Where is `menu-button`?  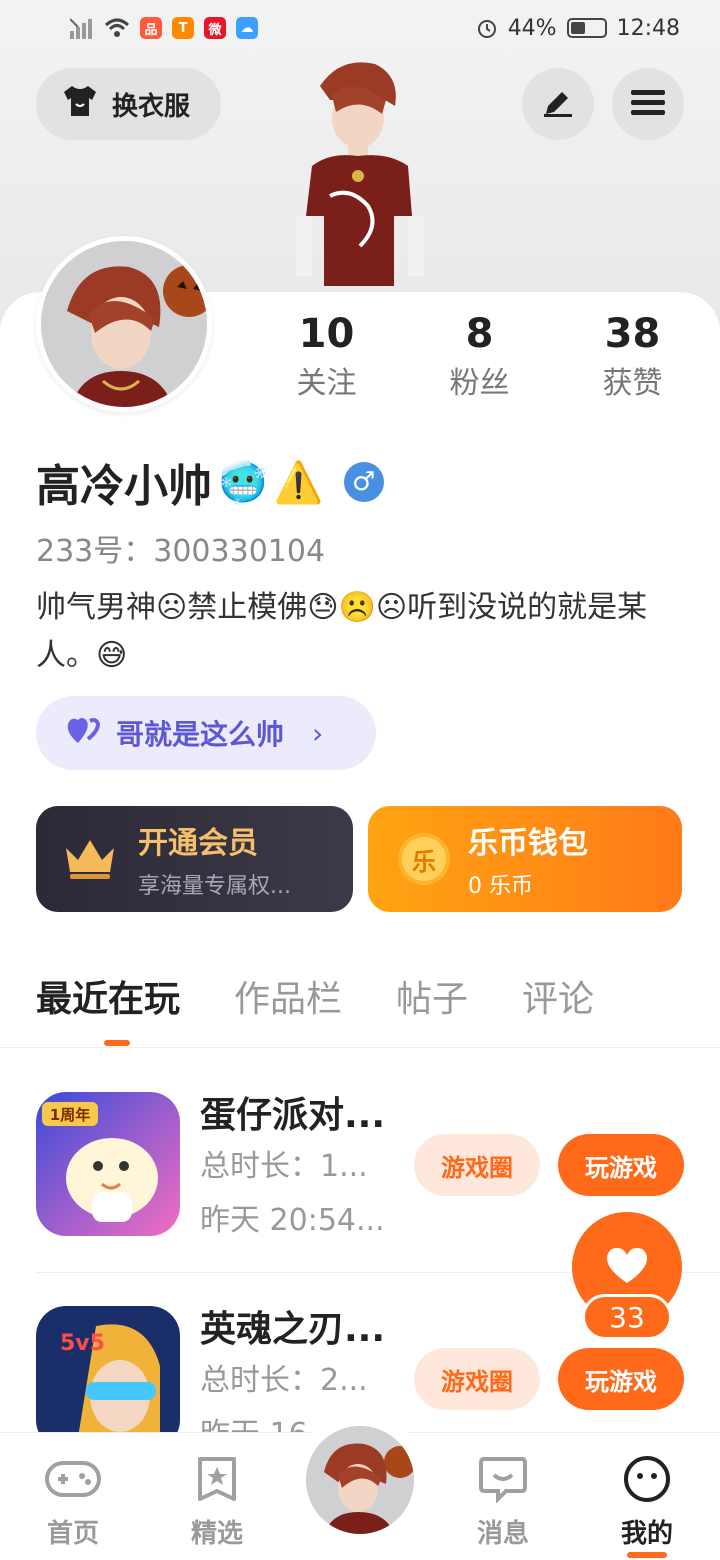 menu-button is located at coordinates (648, 104).